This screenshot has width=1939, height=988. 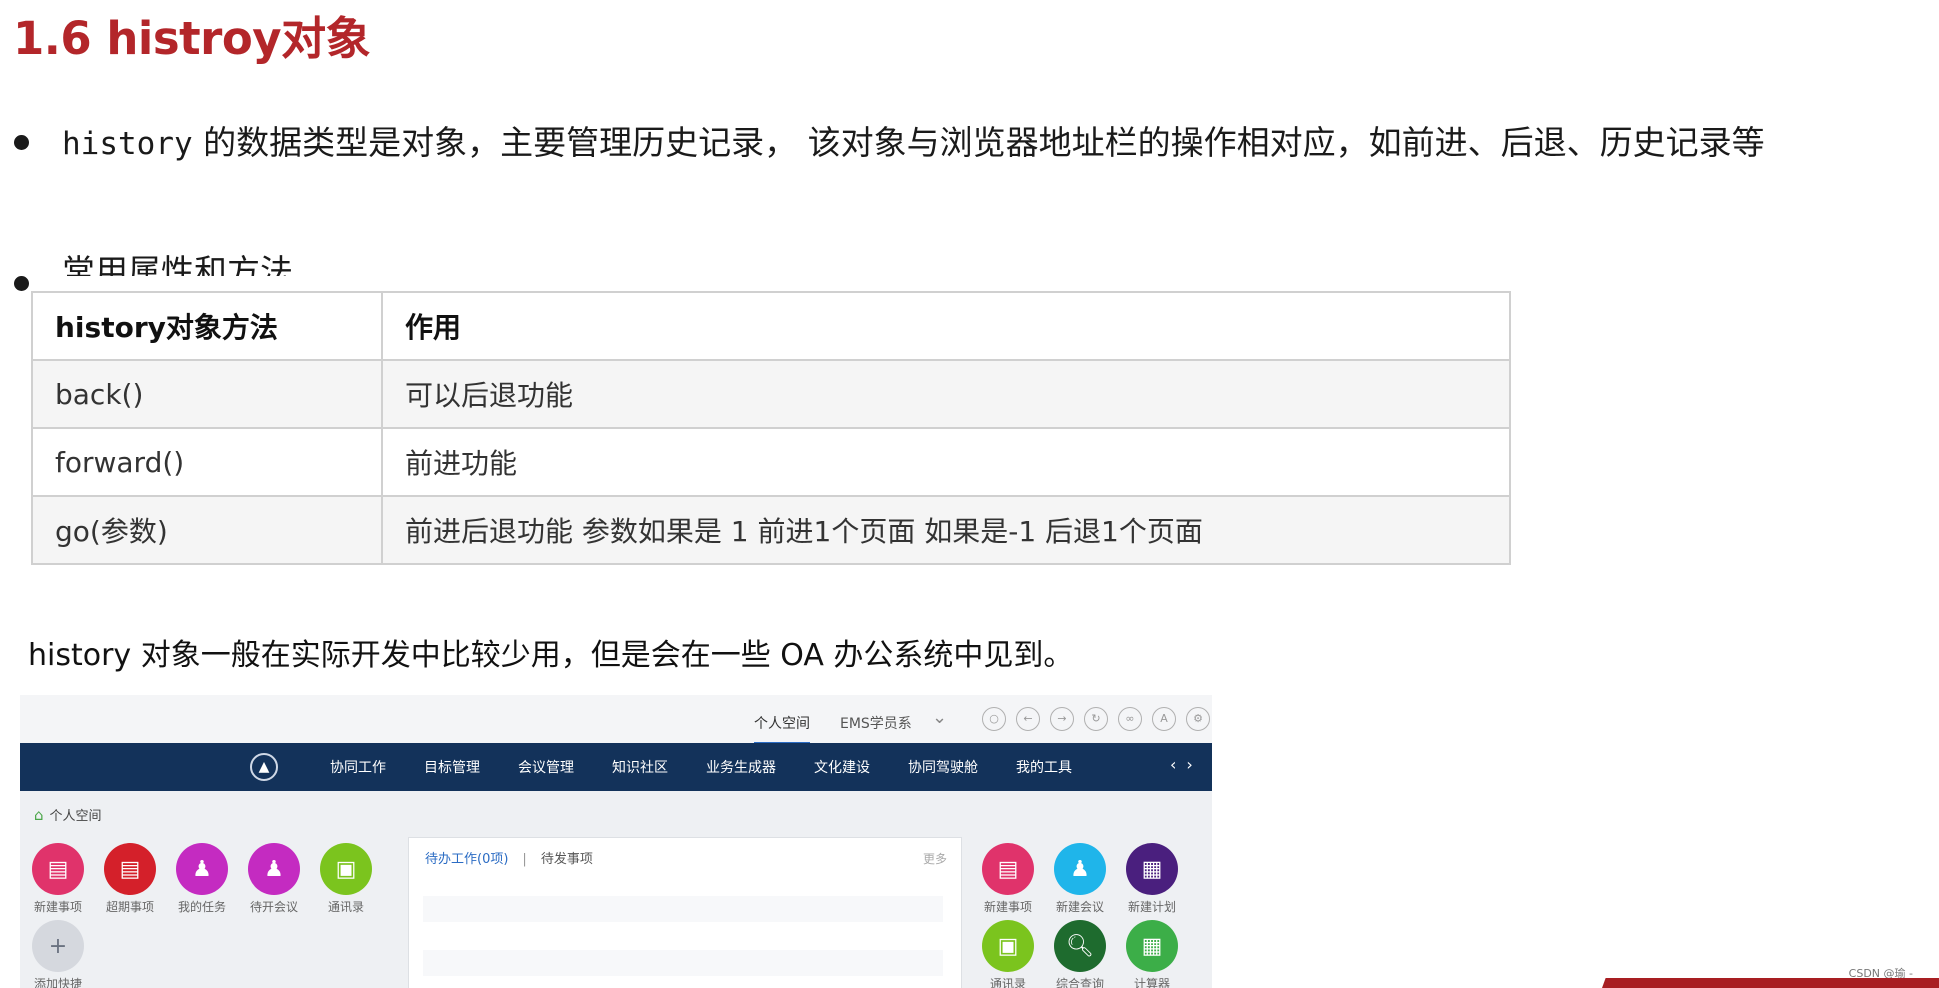 What do you see at coordinates (935, 858) in the screenshot?
I see `oa-more-link: 更多` at bounding box center [935, 858].